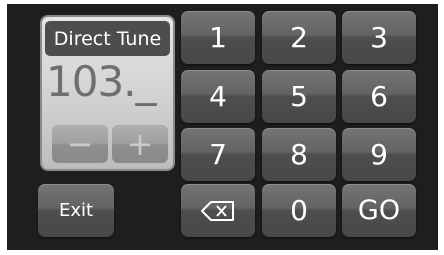  What do you see at coordinates (299, 154) in the screenshot?
I see `key-8: 8` at bounding box center [299, 154].